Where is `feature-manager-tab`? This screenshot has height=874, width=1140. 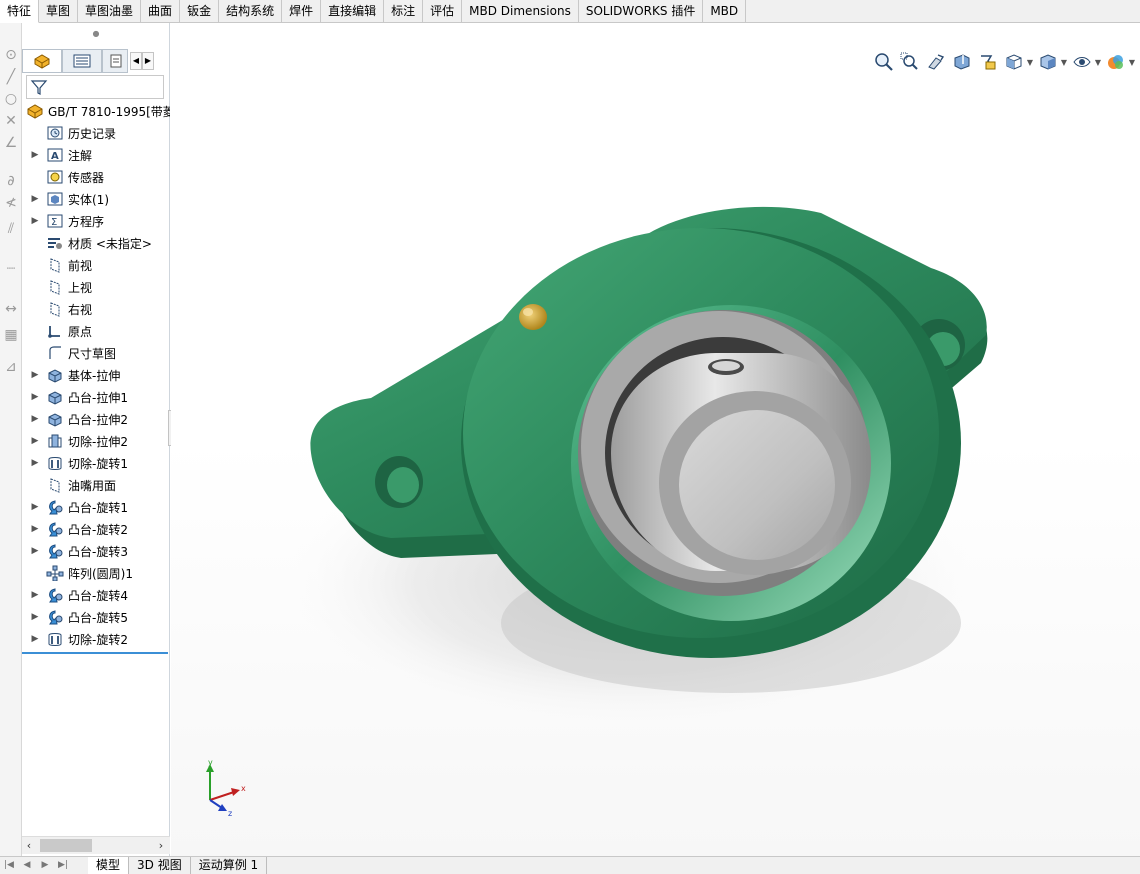
feature-manager-tab is located at coordinates (42, 61).